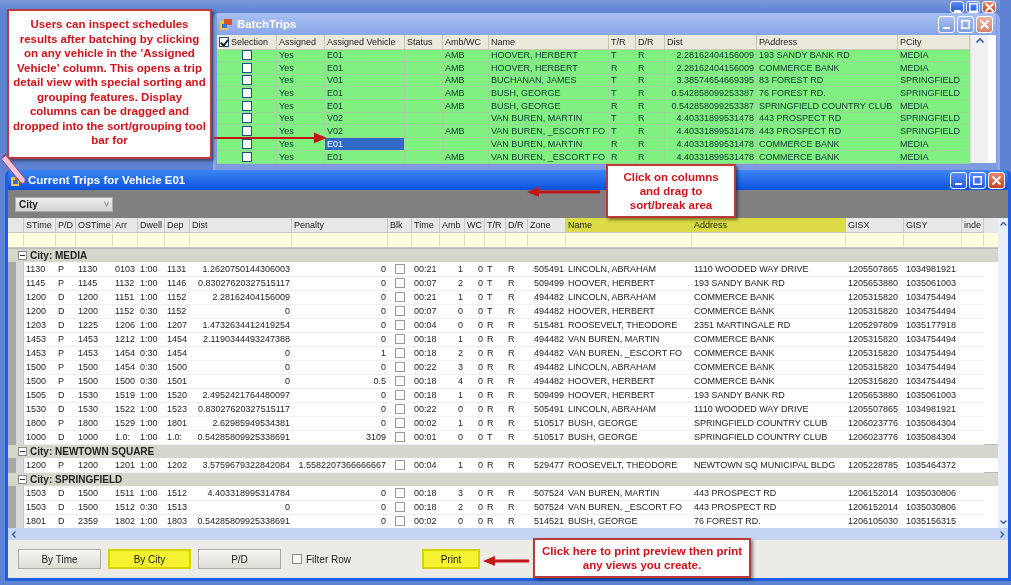  What do you see at coordinates (547, 395) in the screenshot?
I see `table-cell: 509499` at bounding box center [547, 395].